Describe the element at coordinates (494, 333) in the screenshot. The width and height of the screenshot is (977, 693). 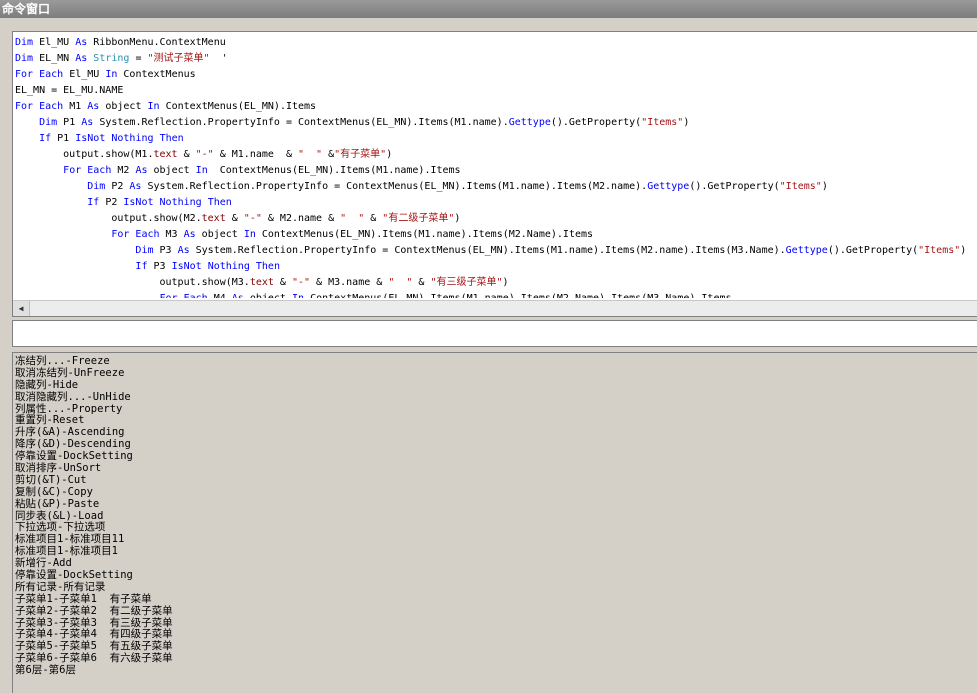
I see `command-input` at that location.